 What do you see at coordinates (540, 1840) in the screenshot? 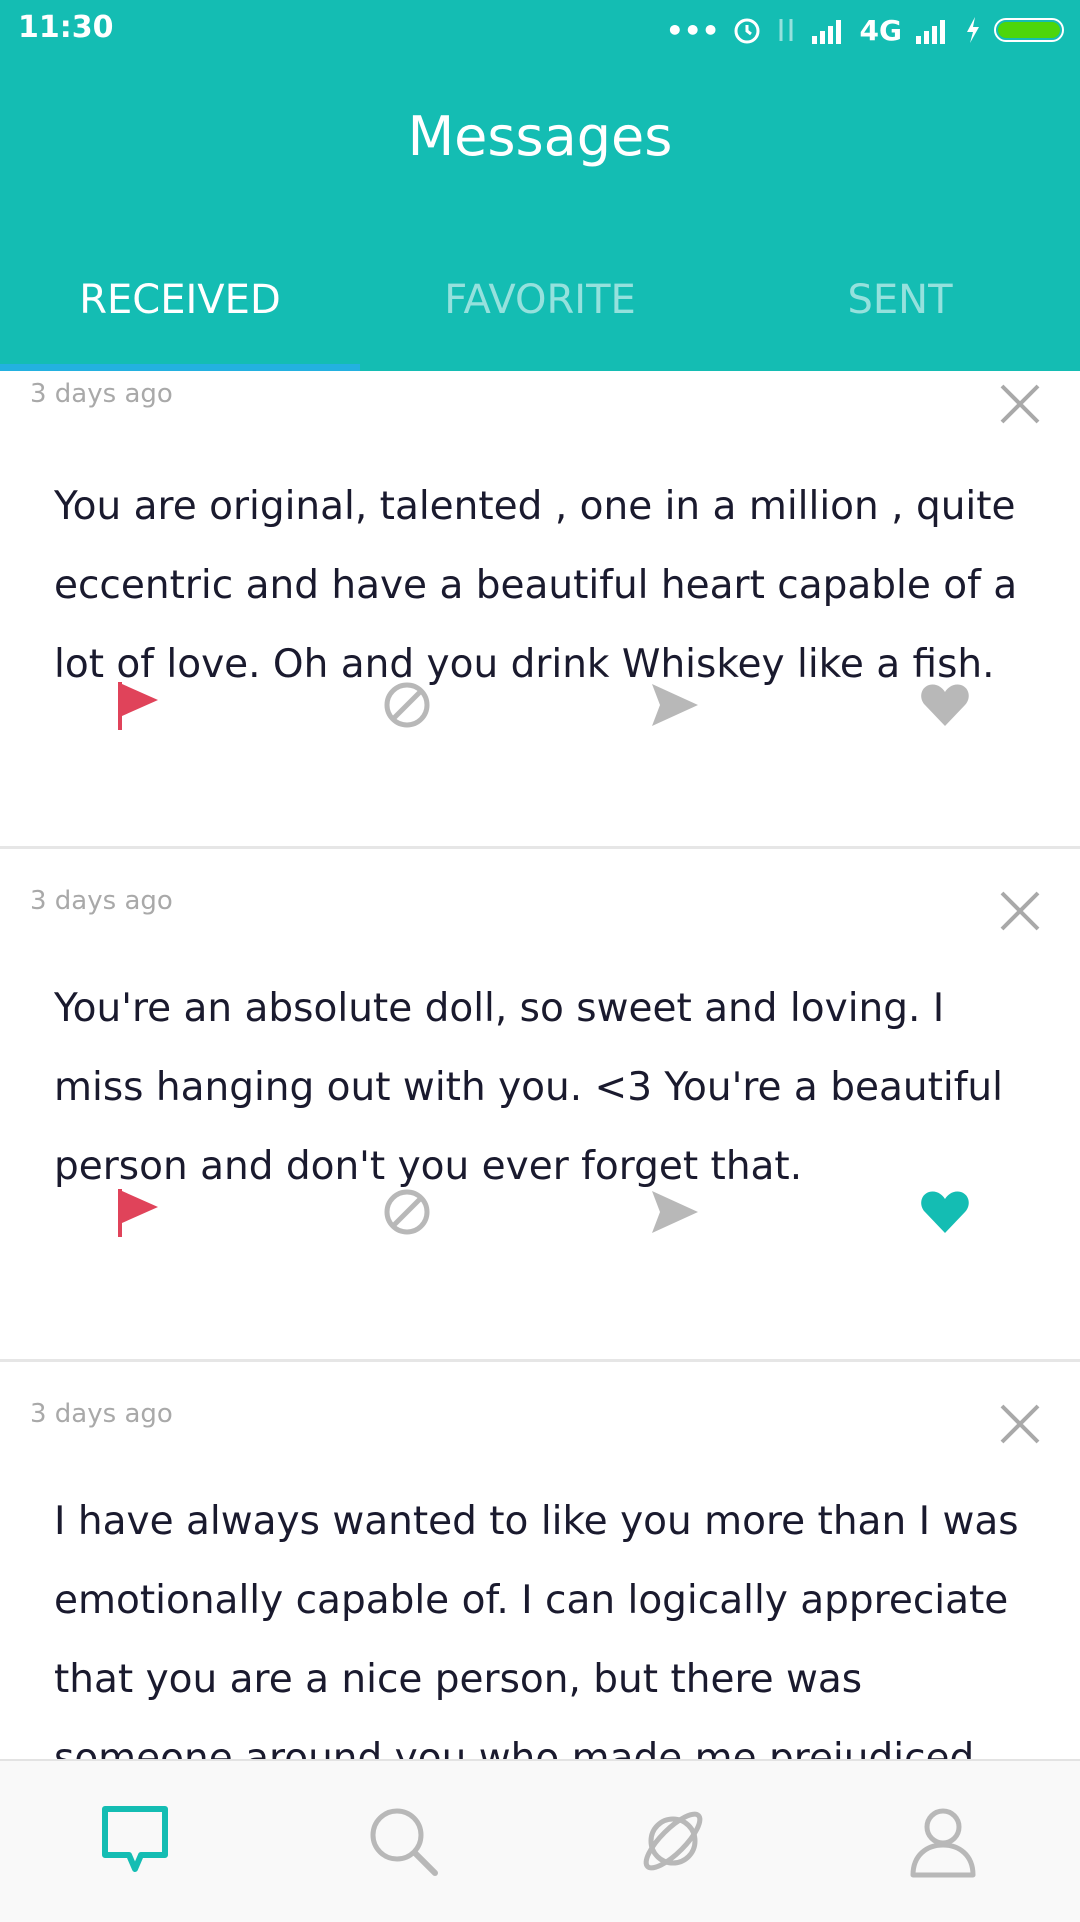
I see `bottom-nav` at bounding box center [540, 1840].